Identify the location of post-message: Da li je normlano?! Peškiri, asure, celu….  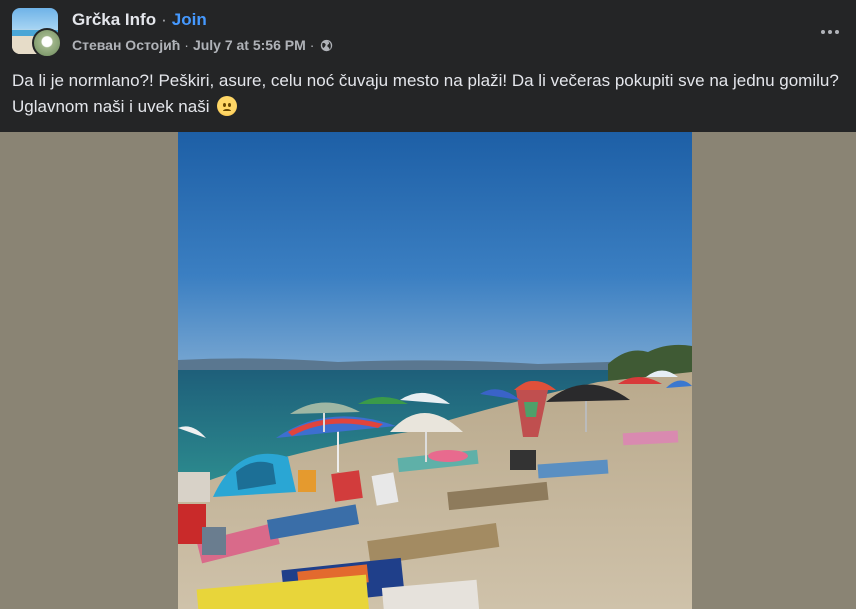
(428, 94).